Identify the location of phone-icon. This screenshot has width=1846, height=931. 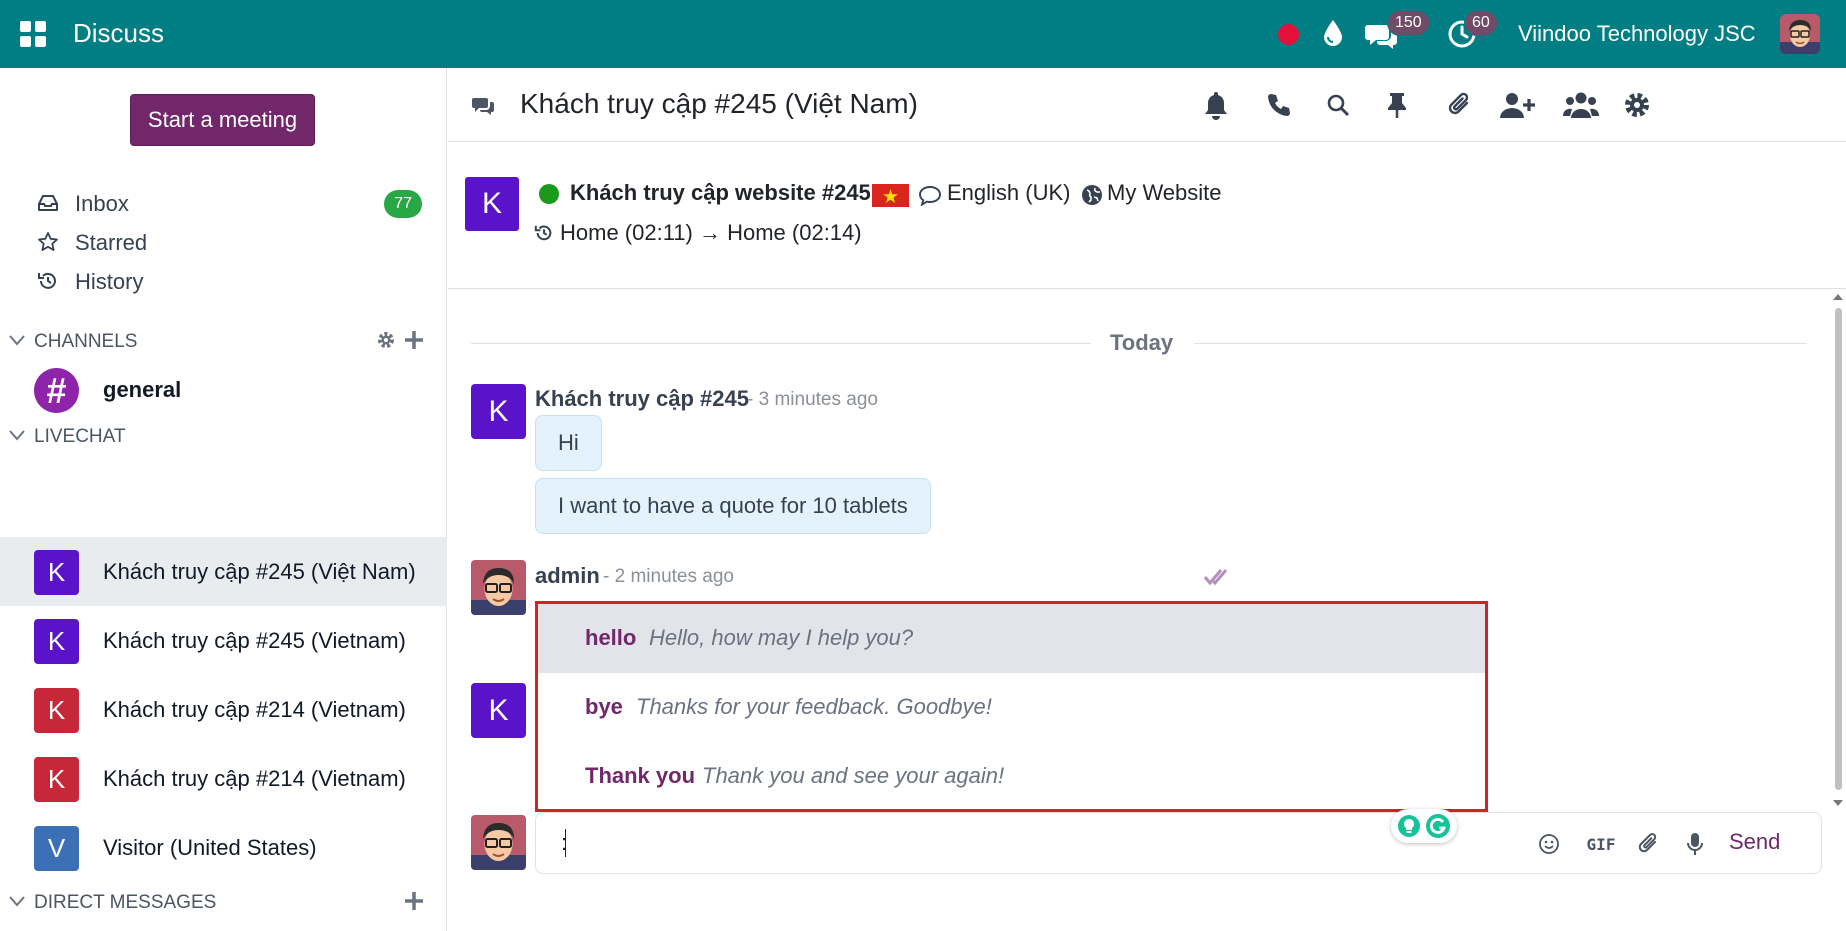
(1279, 105).